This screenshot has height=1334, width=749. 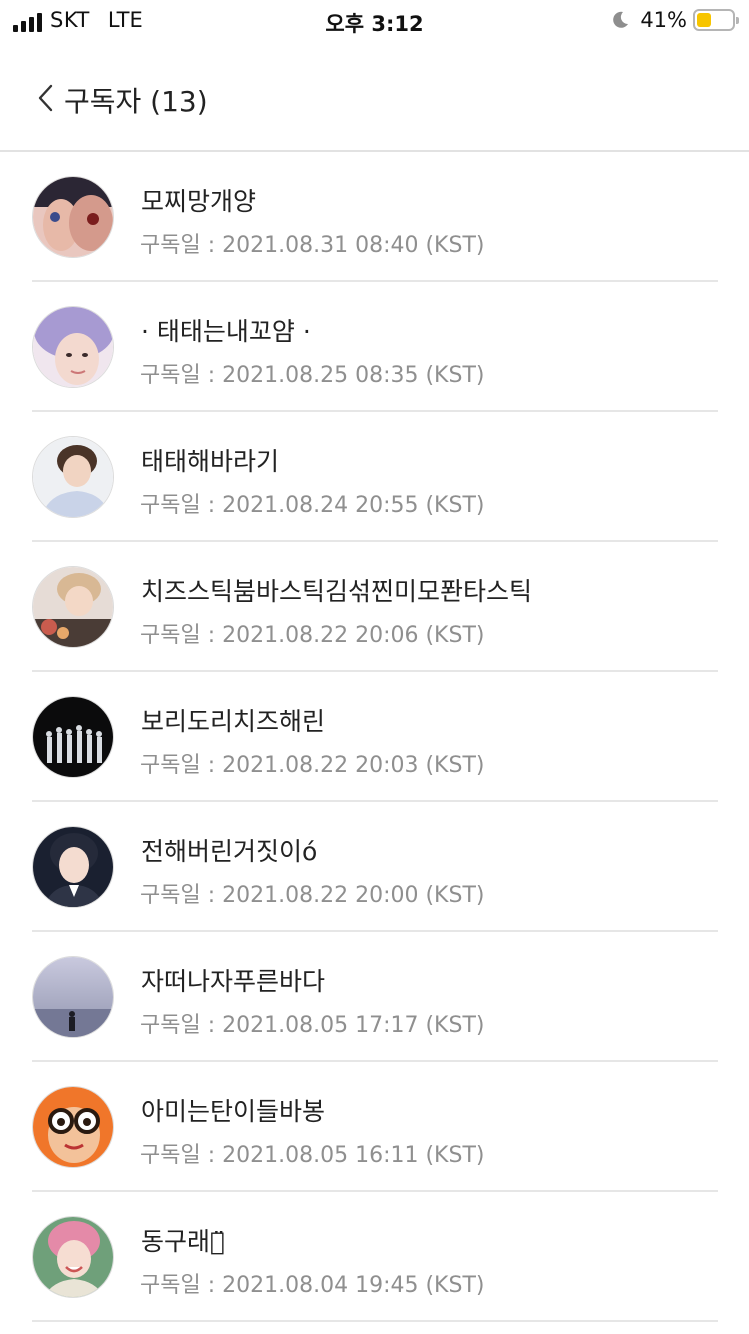 I want to click on subscribe-date: 구독일 : 2021.08.25 08:35 (KST), so click(x=312, y=375).